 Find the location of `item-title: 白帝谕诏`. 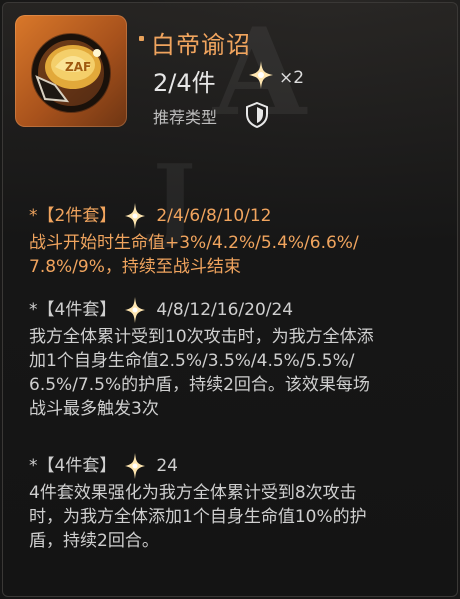

item-title: 白帝谕诏 is located at coordinates (201, 45).